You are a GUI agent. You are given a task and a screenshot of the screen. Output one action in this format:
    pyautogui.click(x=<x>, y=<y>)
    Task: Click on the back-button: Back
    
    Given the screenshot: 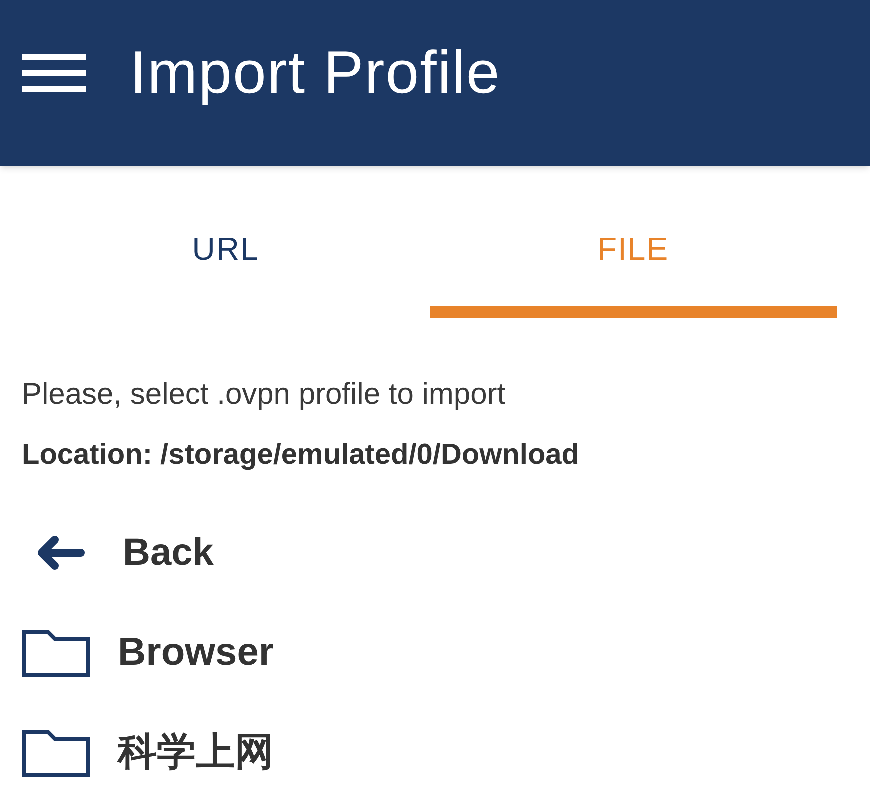 What is the action you would take?
    pyautogui.click(x=112, y=553)
    